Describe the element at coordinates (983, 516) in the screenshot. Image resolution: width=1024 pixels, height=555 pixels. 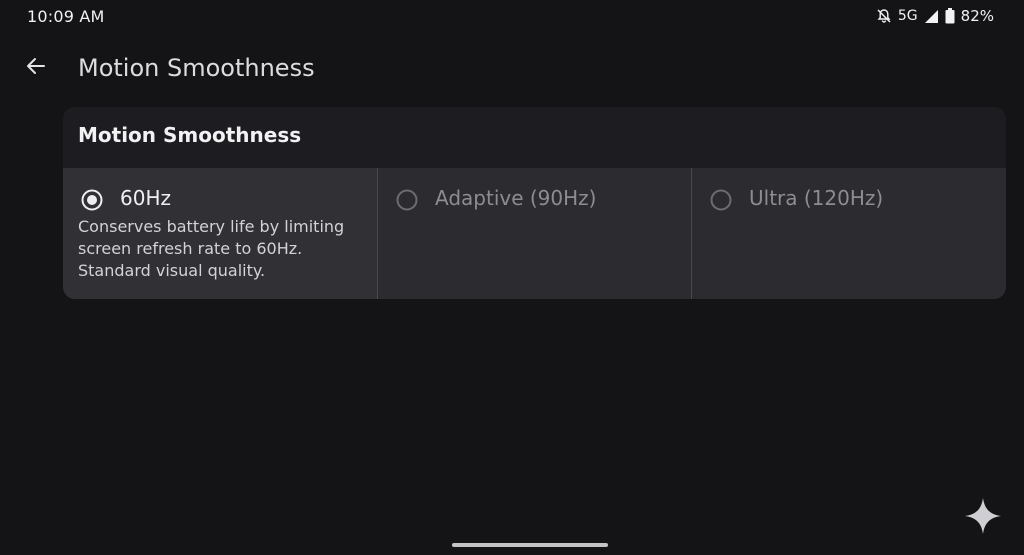
I see `sparkle-icon` at that location.